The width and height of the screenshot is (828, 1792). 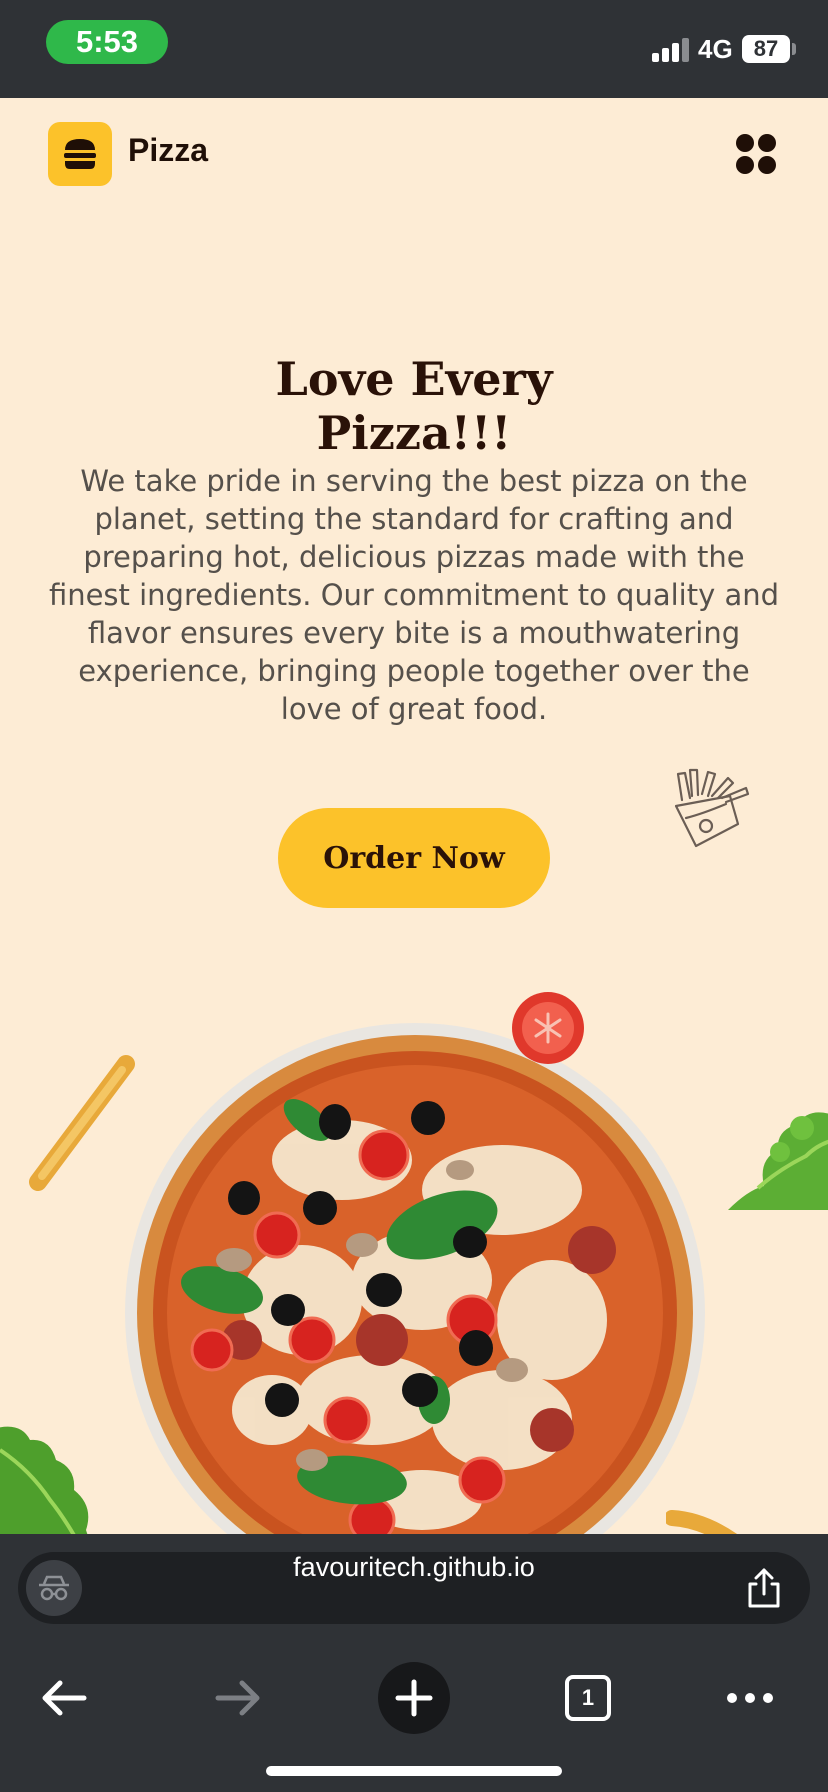 I want to click on hero-title-line2: Pizza!!!, so click(x=414, y=433).